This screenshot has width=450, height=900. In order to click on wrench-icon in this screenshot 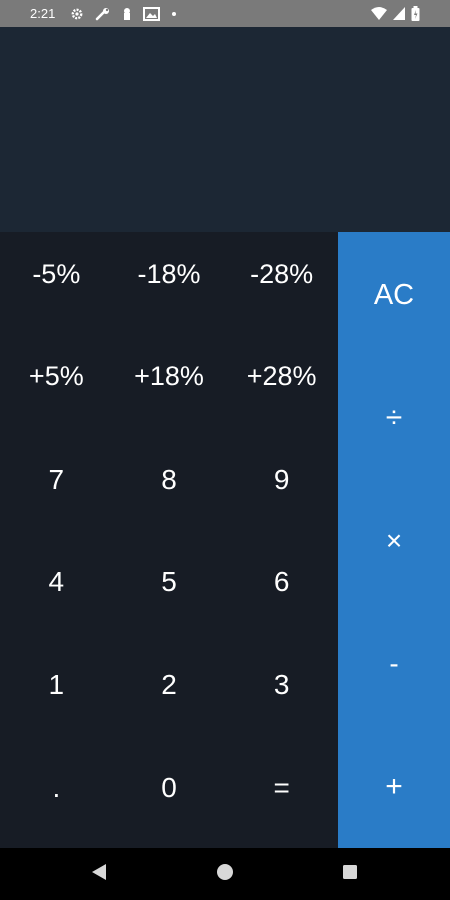, I will do `click(103, 14)`.